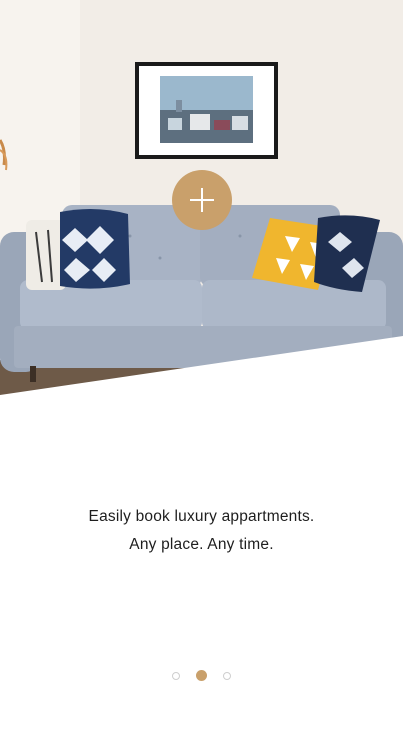 The width and height of the screenshot is (403, 736). I want to click on plus-icon, so click(202, 200).